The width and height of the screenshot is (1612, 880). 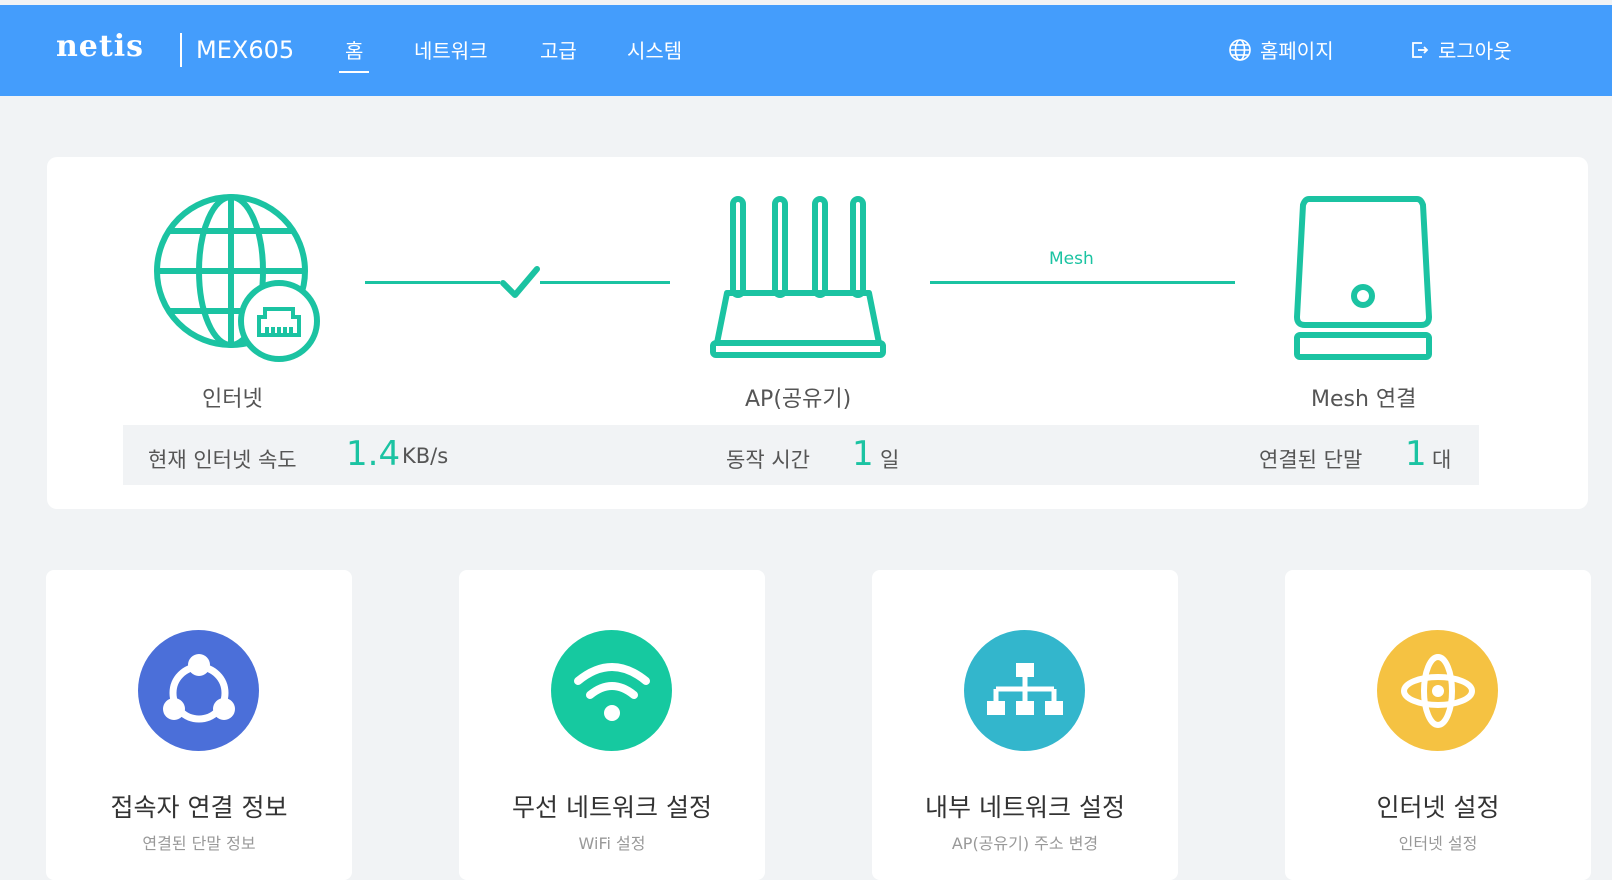 I want to click on globe-icon, so click(x=1240, y=50).